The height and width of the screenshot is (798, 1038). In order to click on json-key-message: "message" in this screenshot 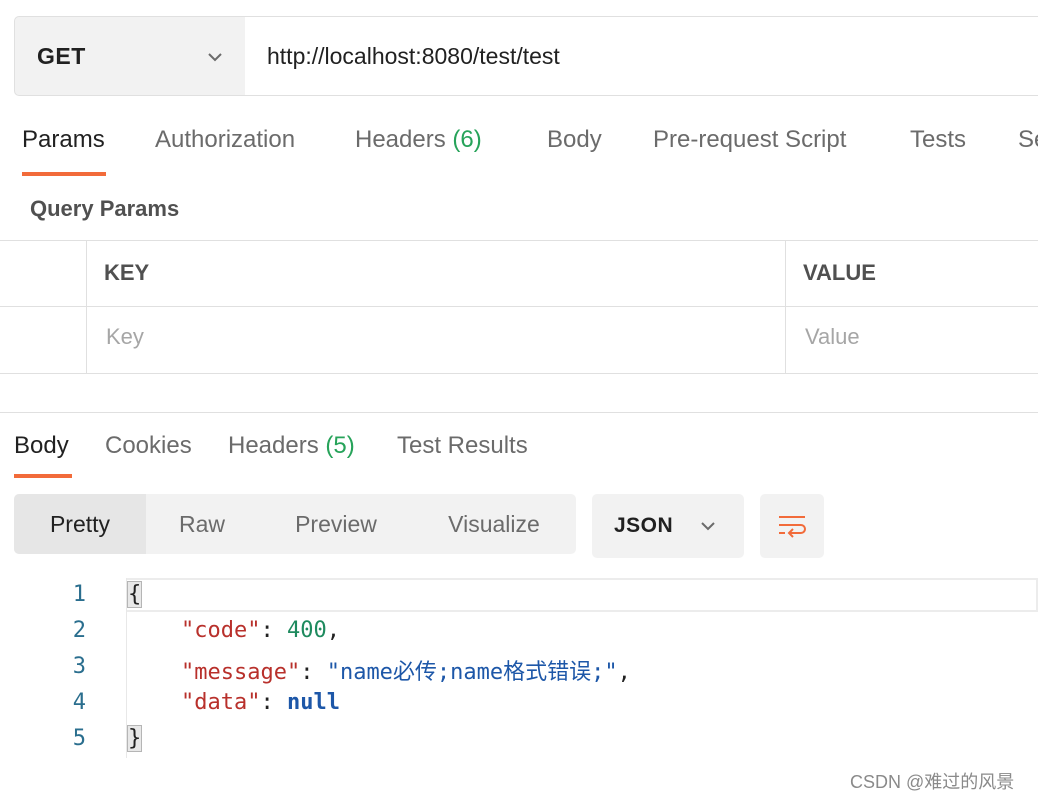, I will do `click(240, 672)`.